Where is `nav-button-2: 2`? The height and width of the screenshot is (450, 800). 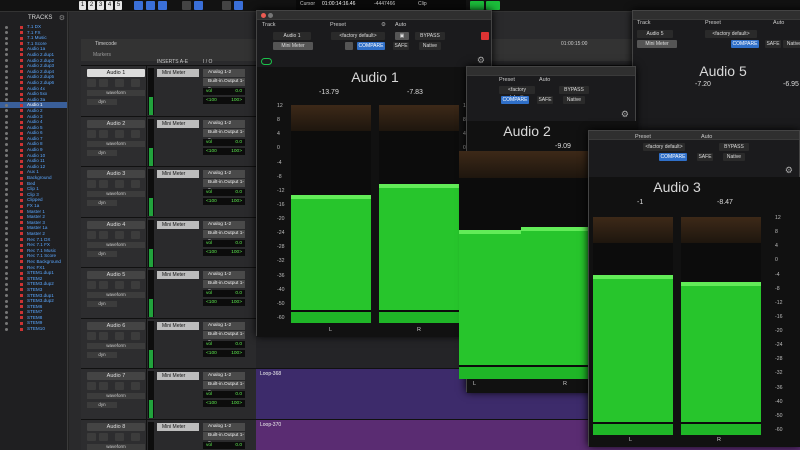 nav-button-2: 2 is located at coordinates (91, 5).